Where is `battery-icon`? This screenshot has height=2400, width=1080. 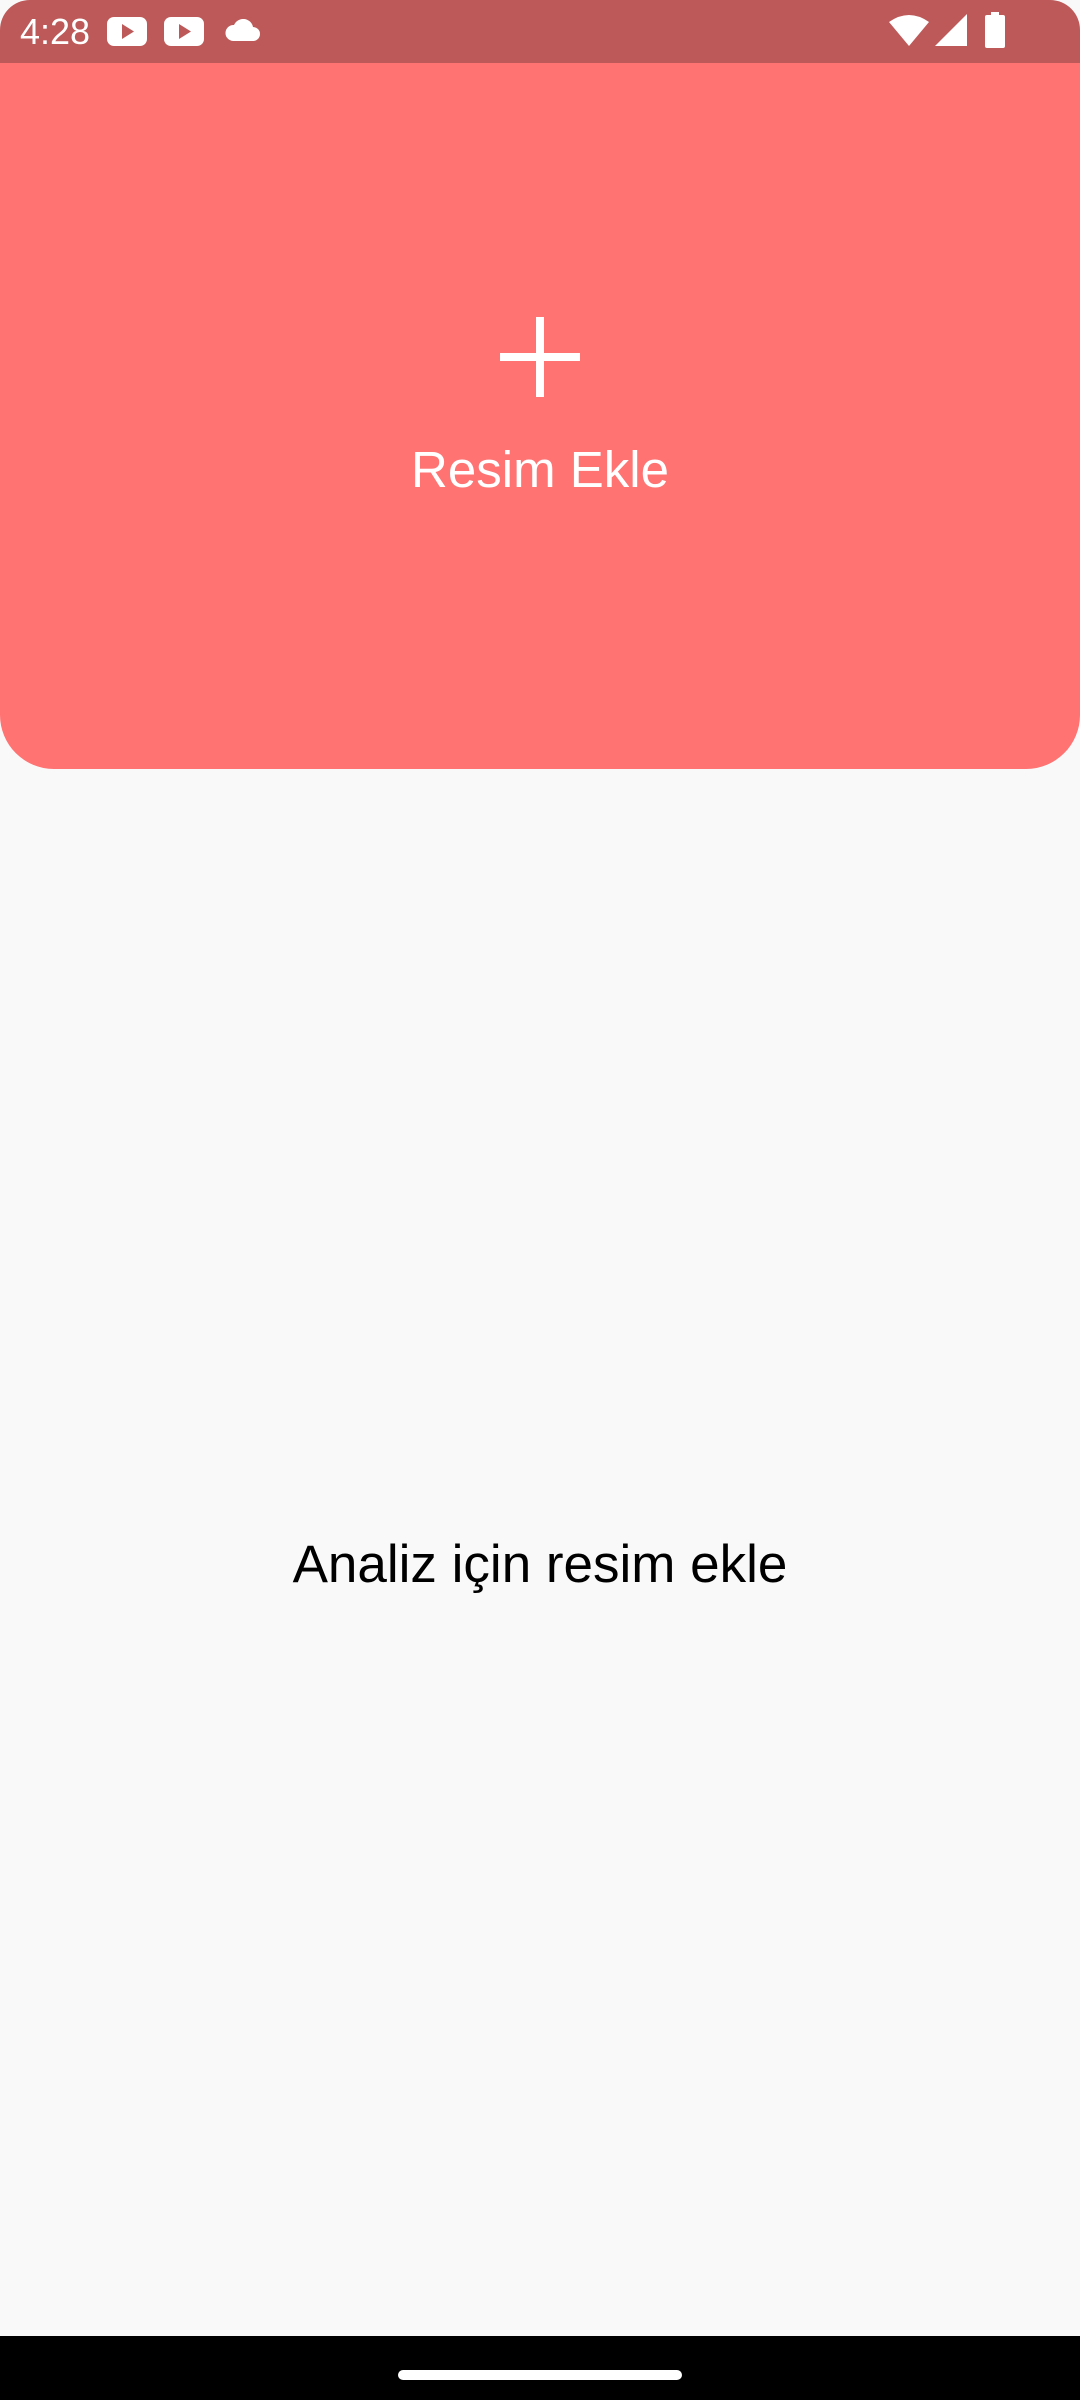 battery-icon is located at coordinates (995, 30).